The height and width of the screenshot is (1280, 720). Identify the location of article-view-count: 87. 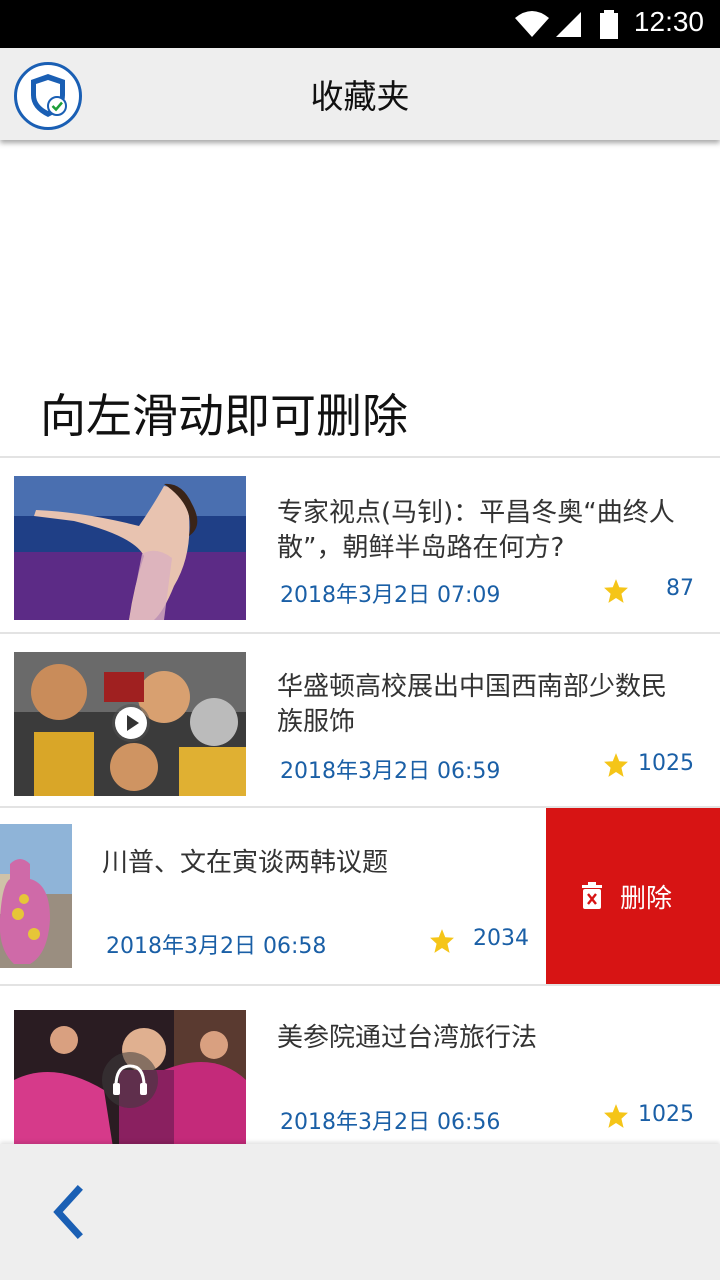
(680, 588).